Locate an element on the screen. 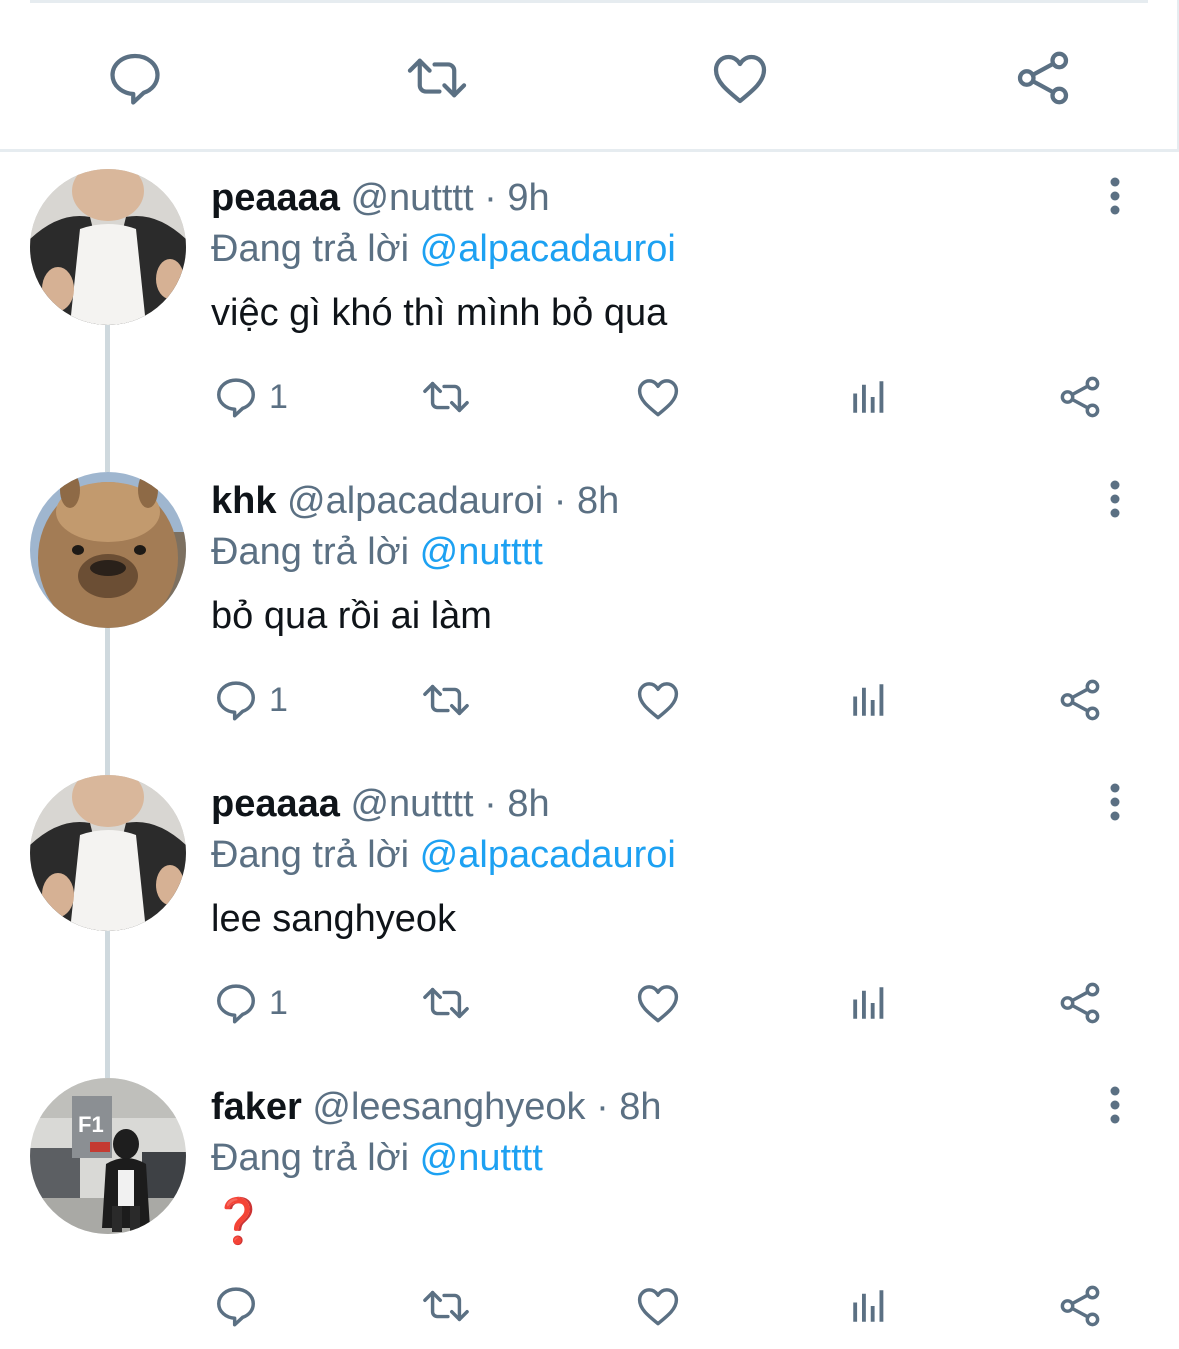 The image size is (1179, 1349). main-share-button is located at coordinates (1043, 78).